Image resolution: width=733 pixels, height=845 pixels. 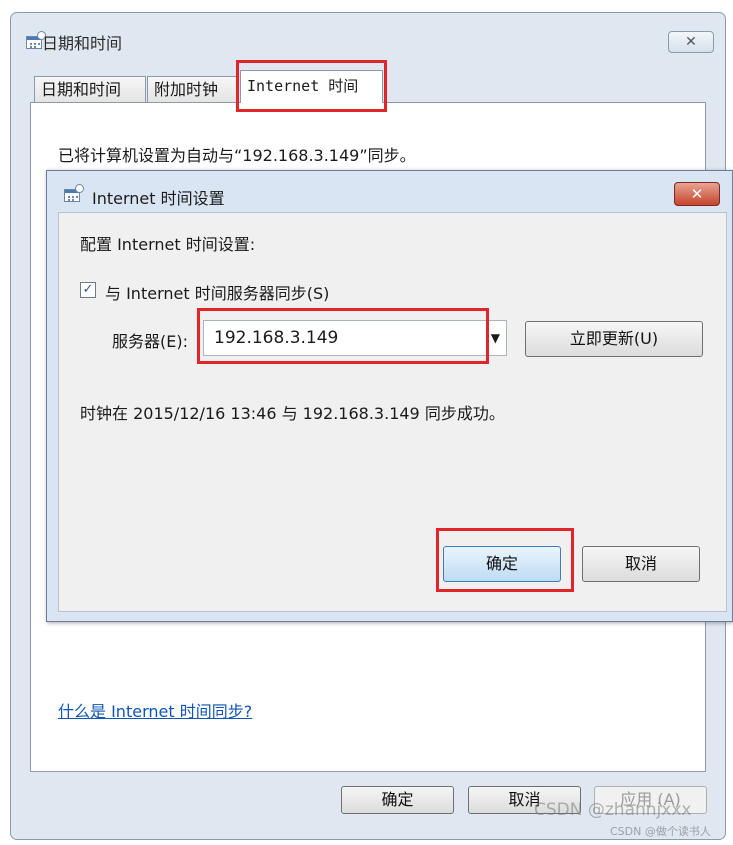 I want to click on internet-time-app-icon, so click(x=73, y=194).